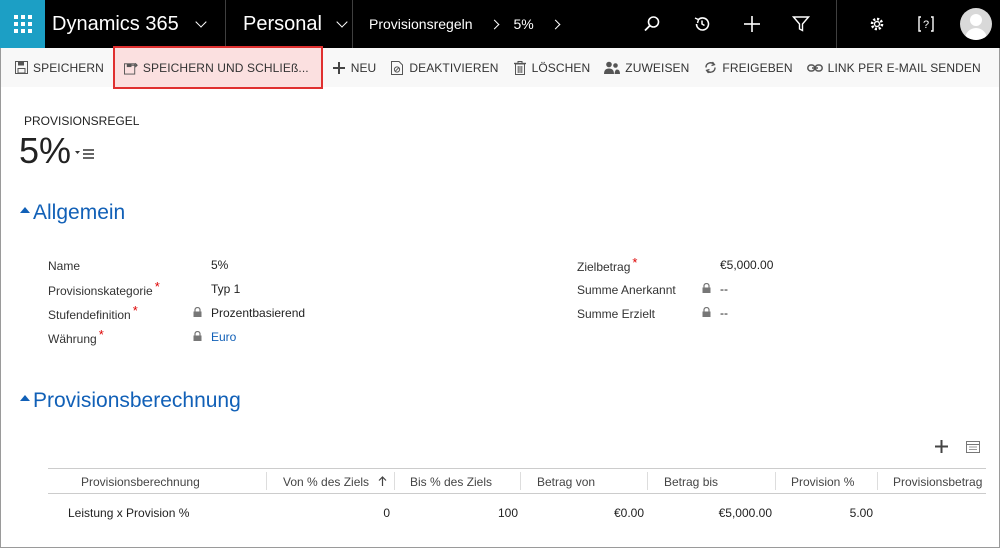  I want to click on field-label-target-amount: Zielbetrag *, so click(607, 264).